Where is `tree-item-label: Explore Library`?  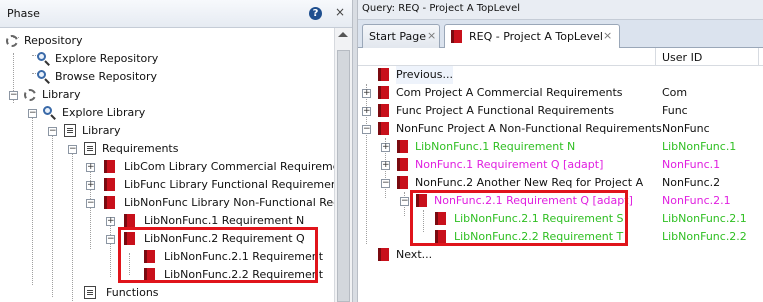
tree-item-label: Explore Library is located at coordinates (104, 112).